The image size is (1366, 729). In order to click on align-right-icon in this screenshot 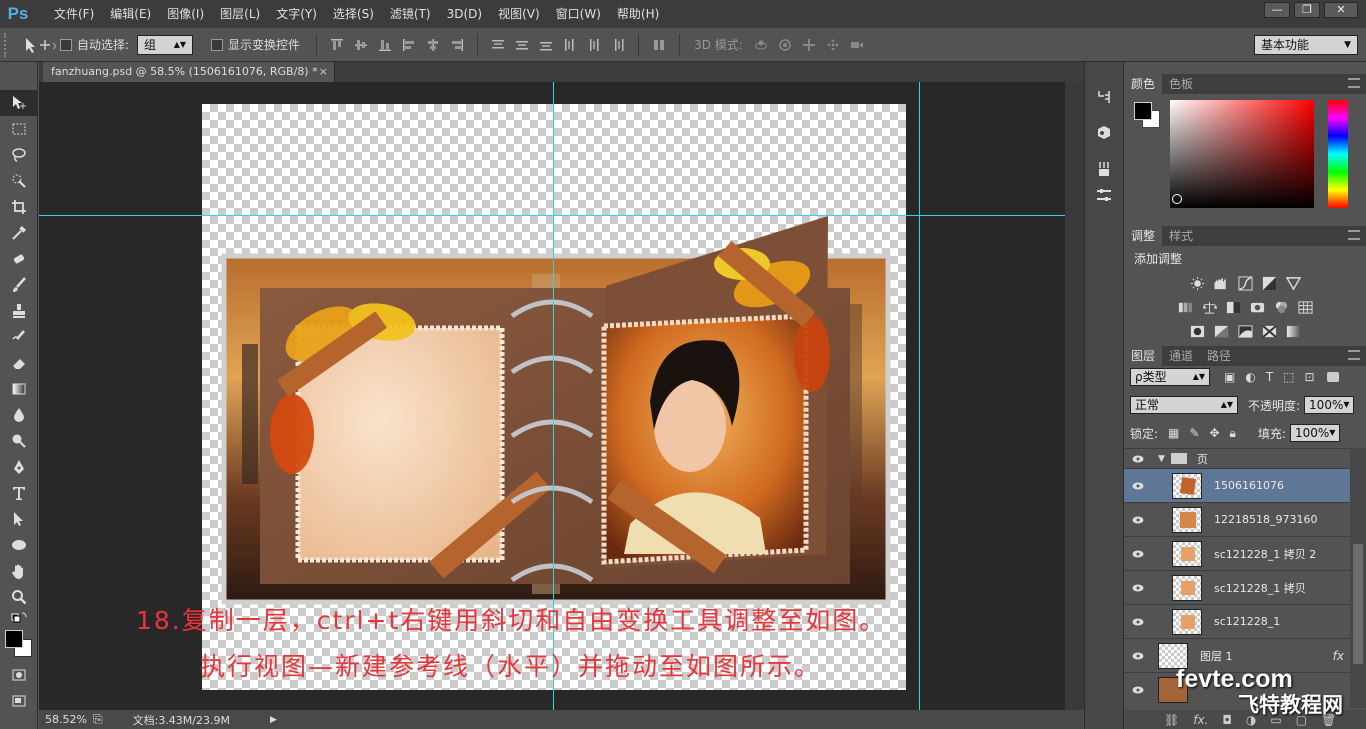, I will do `click(457, 45)`.